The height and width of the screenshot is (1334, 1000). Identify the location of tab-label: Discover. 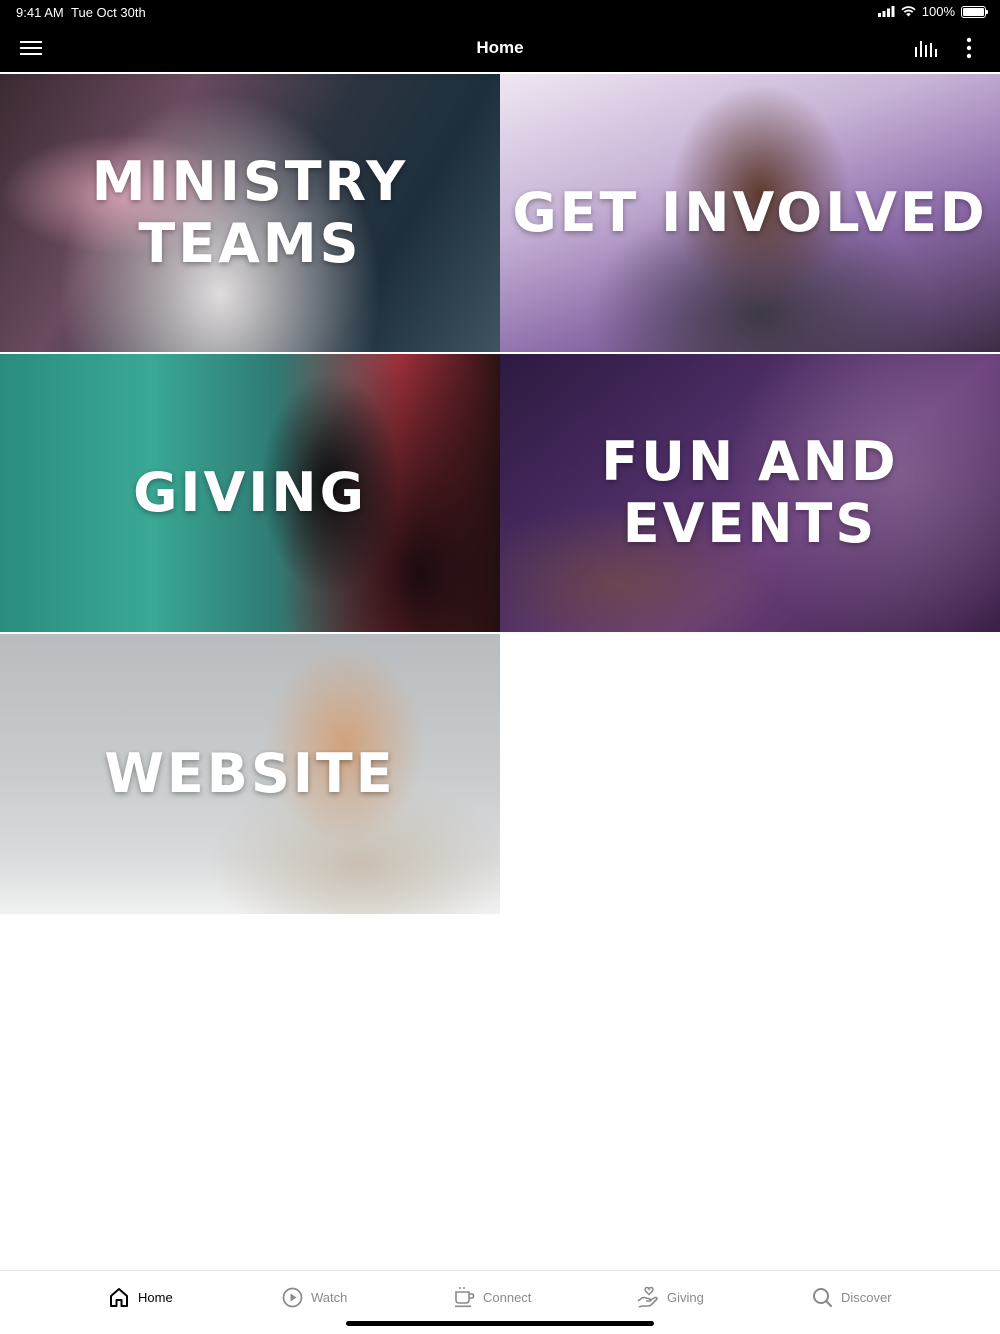
(866, 1297).